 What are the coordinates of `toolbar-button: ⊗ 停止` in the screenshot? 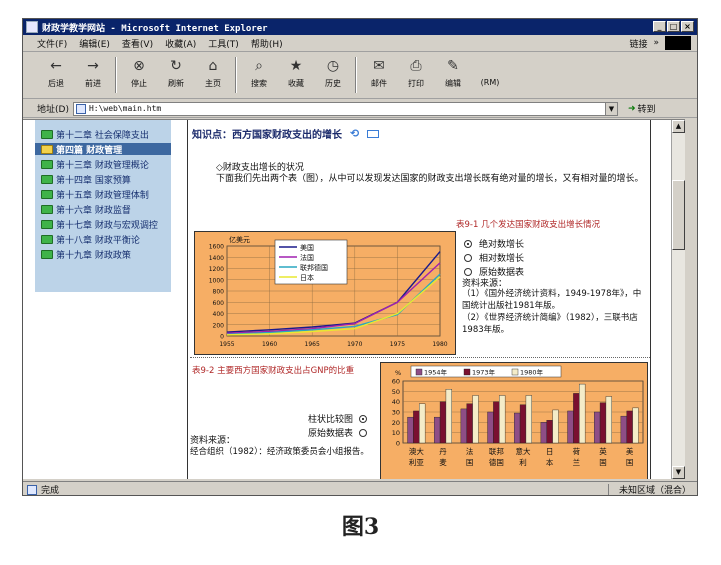 It's located at (139, 73).